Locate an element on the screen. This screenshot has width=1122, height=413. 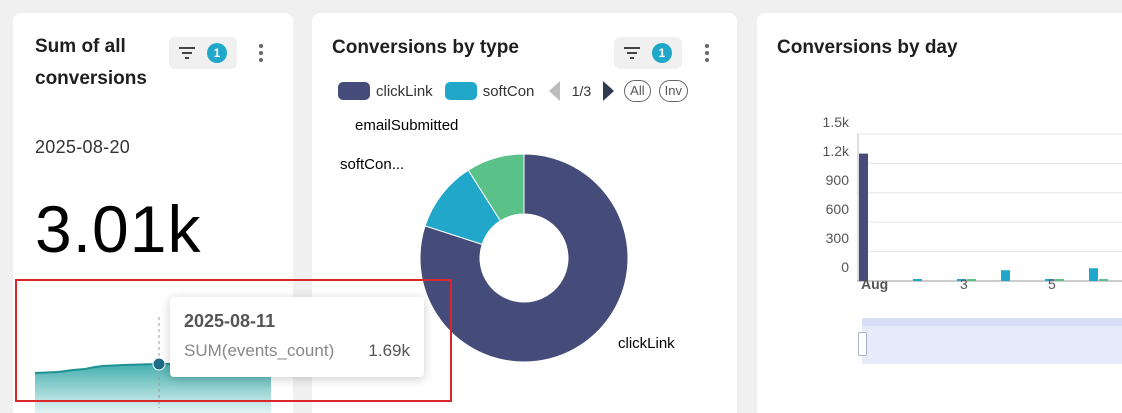
bar-chart is located at coordinates (989, 203).